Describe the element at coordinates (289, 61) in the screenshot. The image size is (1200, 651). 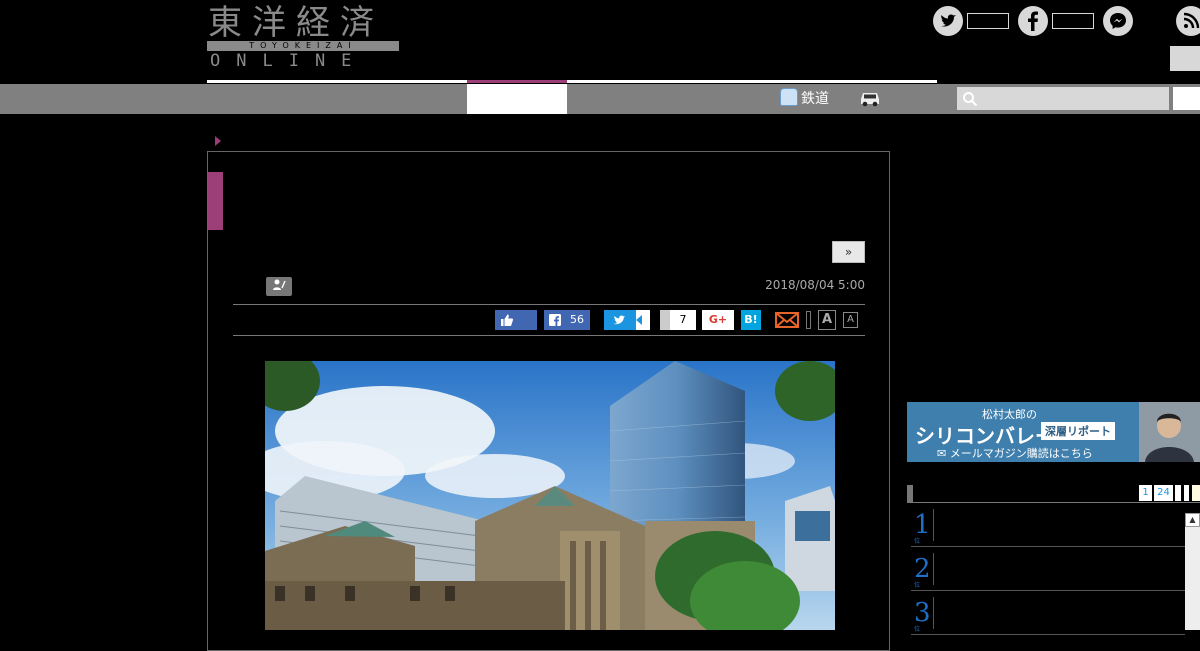
I see `logo-online: ONLINE` at that location.